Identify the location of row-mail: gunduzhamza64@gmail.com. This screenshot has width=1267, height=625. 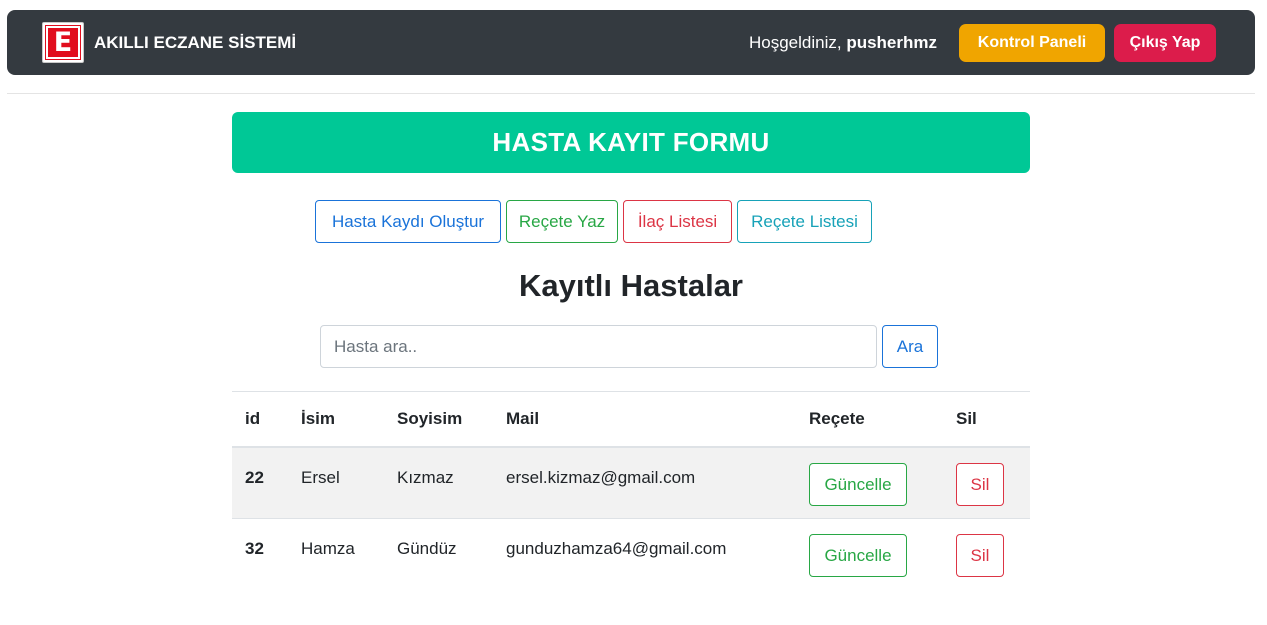
(616, 548).